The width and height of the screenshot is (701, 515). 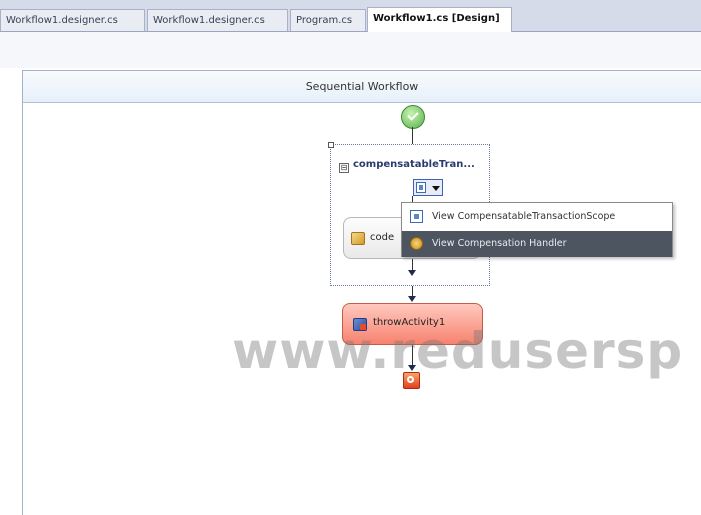 I want to click on tab-workflow1-design: Workflow1.cs [Design], so click(x=439, y=19).